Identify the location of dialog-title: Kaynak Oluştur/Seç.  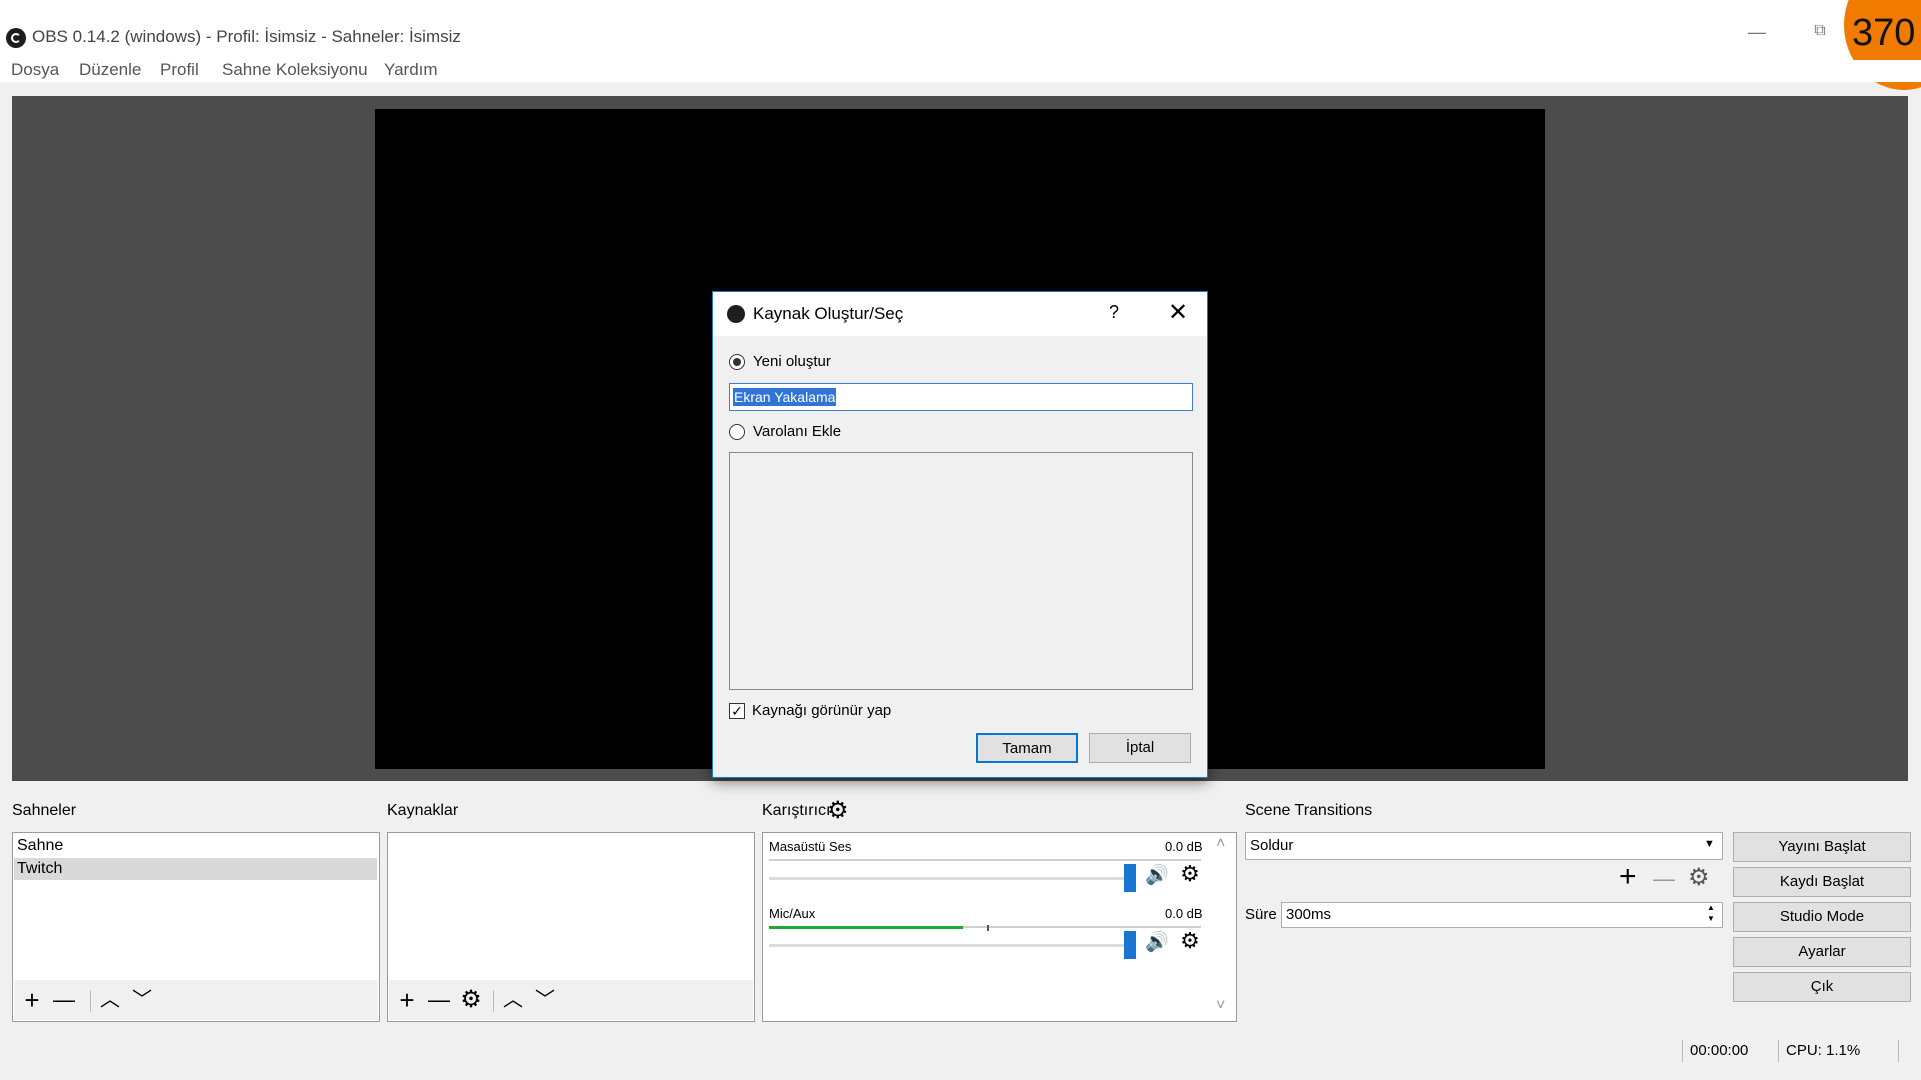
(828, 313).